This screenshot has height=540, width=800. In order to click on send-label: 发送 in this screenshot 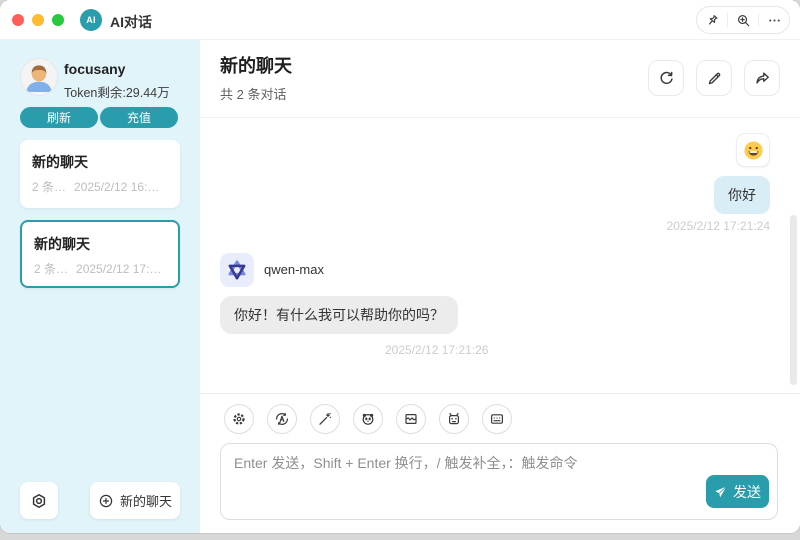, I will do `click(747, 491)`.